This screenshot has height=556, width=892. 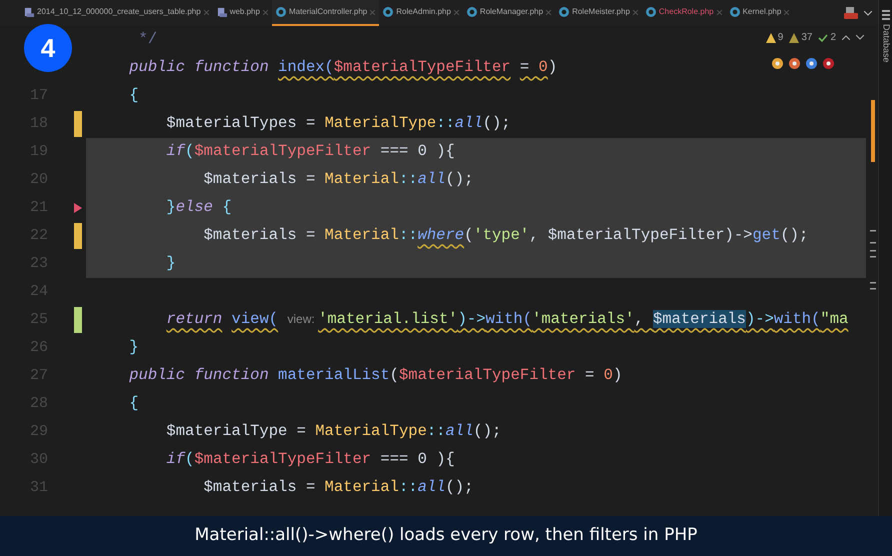 I want to click on editor-tab: MaterialController.php, so click(x=326, y=13).